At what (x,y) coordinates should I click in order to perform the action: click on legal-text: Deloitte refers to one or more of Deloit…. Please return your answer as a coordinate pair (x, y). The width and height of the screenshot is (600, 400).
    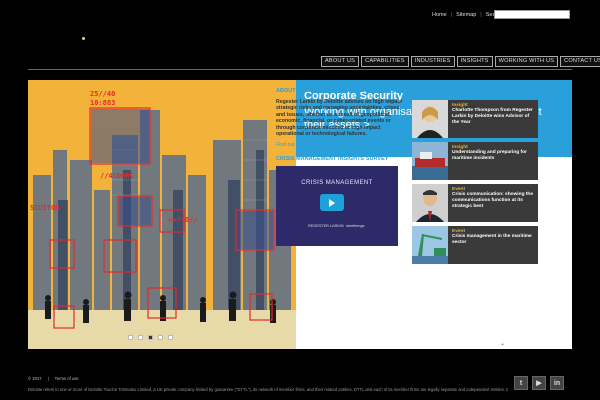
    Looking at the image, I should click on (268, 389).